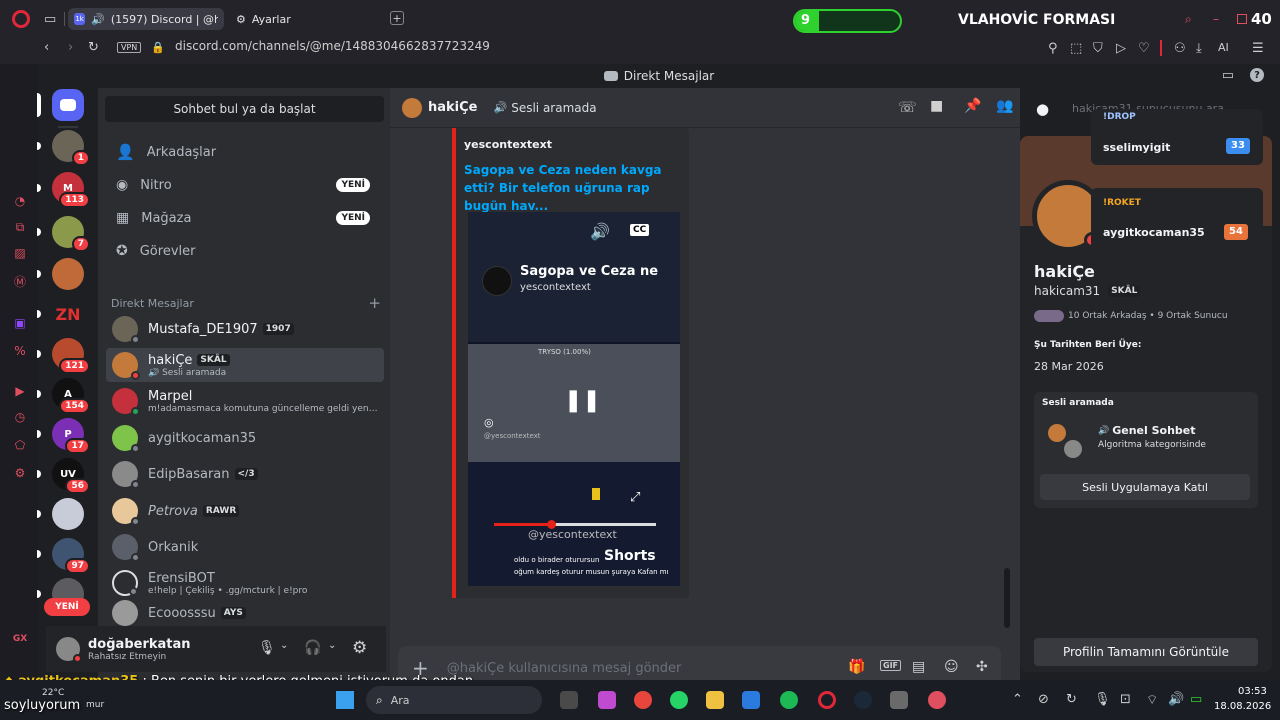 The height and width of the screenshot is (720, 1280). Describe the element at coordinates (245, 365) in the screenshot. I see `dm-item-selected: hakiÇe SKÂL 🔊 Sesli aramada` at that location.